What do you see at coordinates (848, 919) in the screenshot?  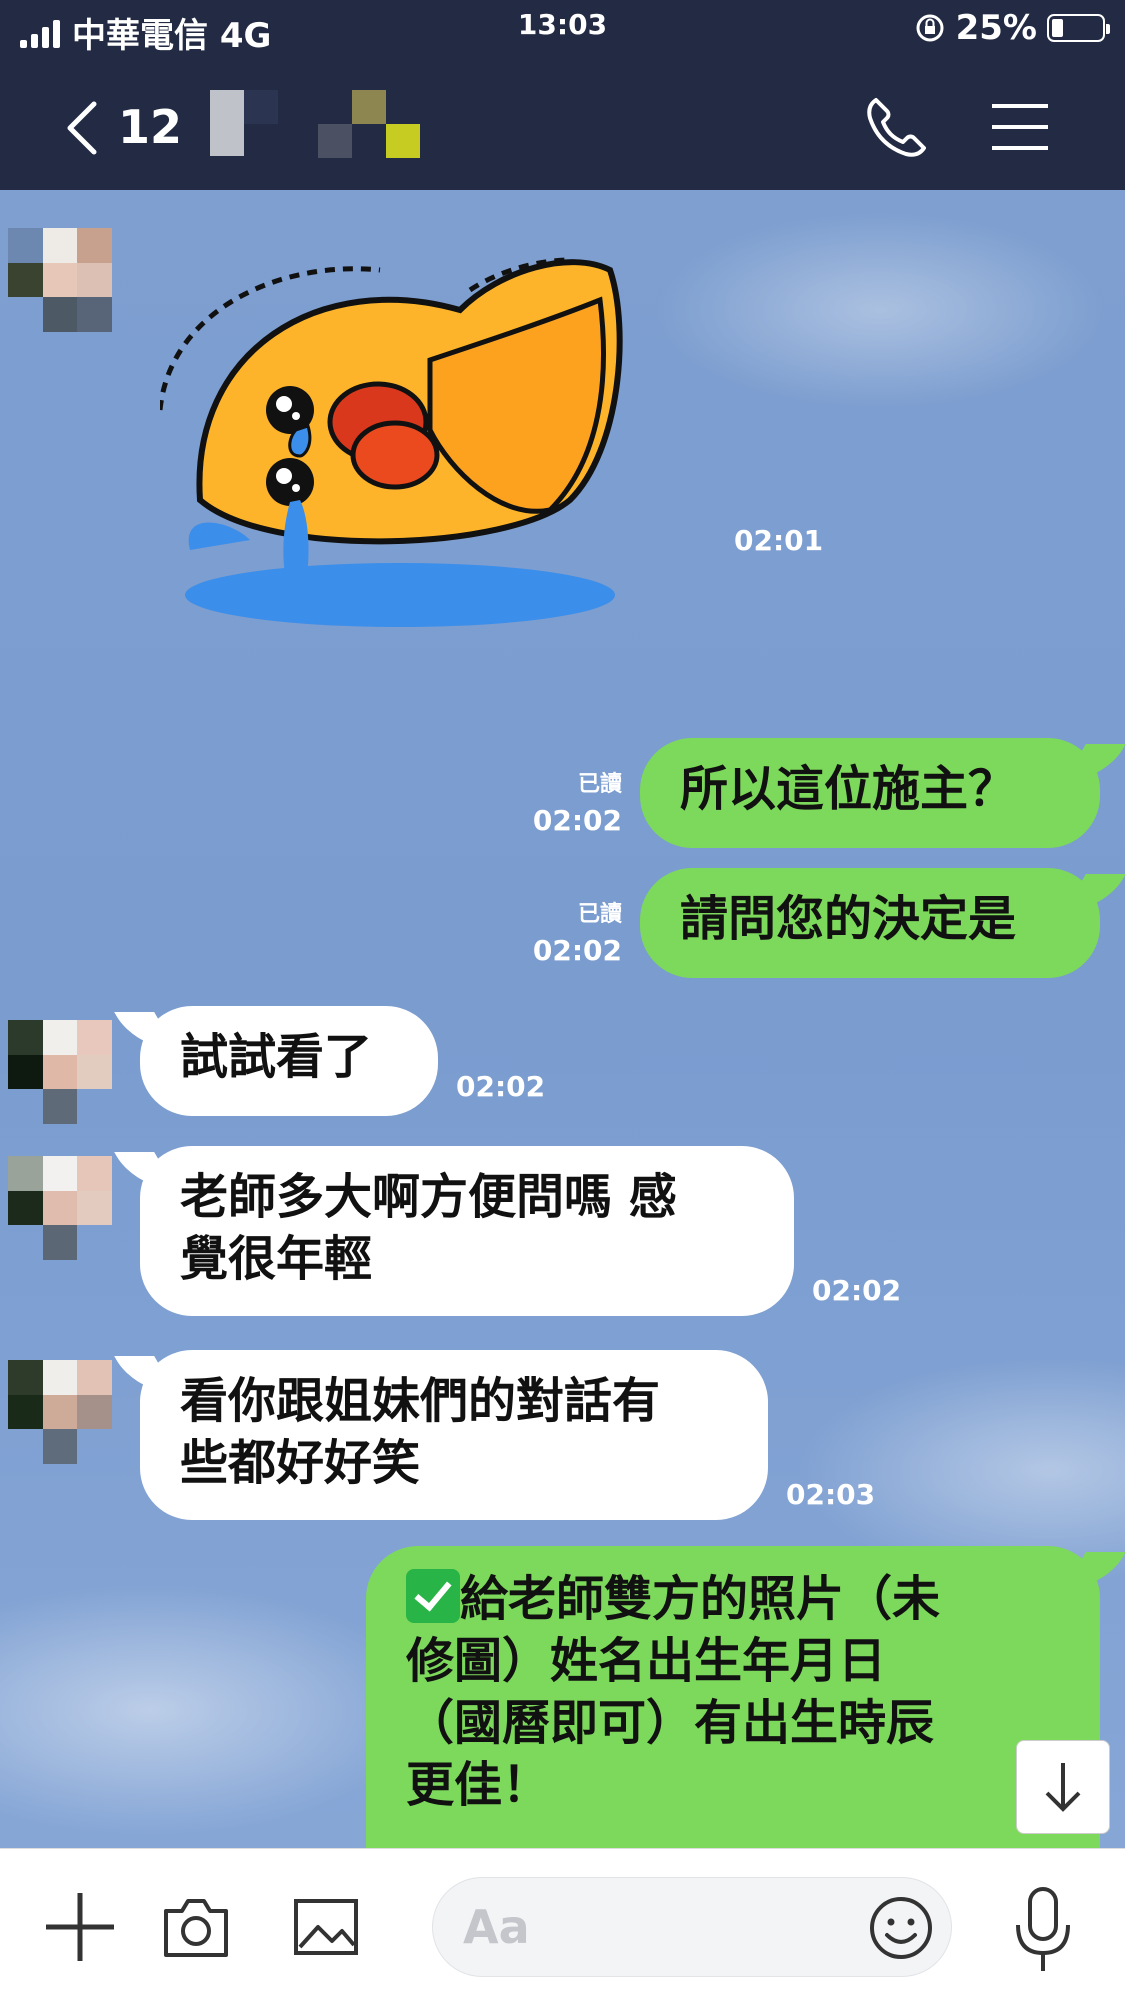 I see `message-text: 請問您的決定是` at bounding box center [848, 919].